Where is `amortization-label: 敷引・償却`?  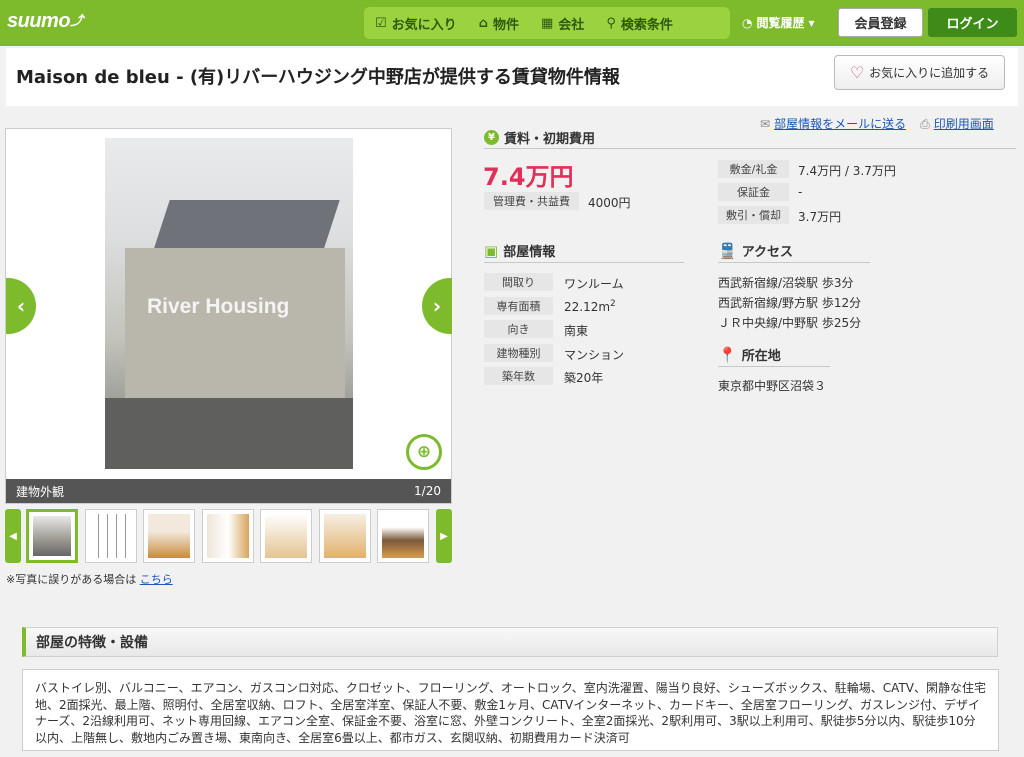 amortization-label: 敷引・償却 is located at coordinates (753, 215).